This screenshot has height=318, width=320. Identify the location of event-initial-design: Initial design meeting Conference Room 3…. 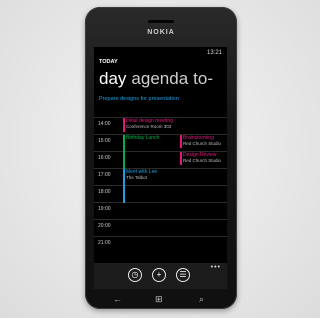
(152, 125).